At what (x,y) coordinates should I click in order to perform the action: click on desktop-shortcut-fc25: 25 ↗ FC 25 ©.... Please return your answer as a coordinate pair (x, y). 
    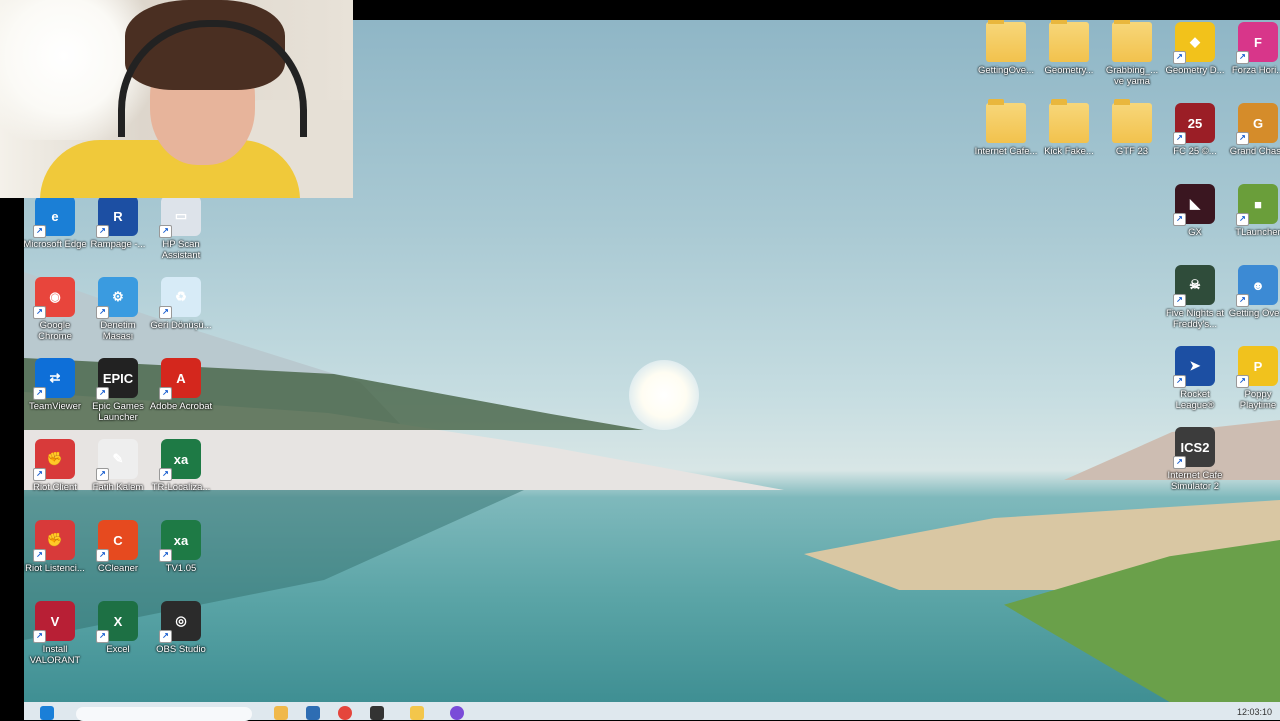
    Looking at the image, I should click on (1195, 130).